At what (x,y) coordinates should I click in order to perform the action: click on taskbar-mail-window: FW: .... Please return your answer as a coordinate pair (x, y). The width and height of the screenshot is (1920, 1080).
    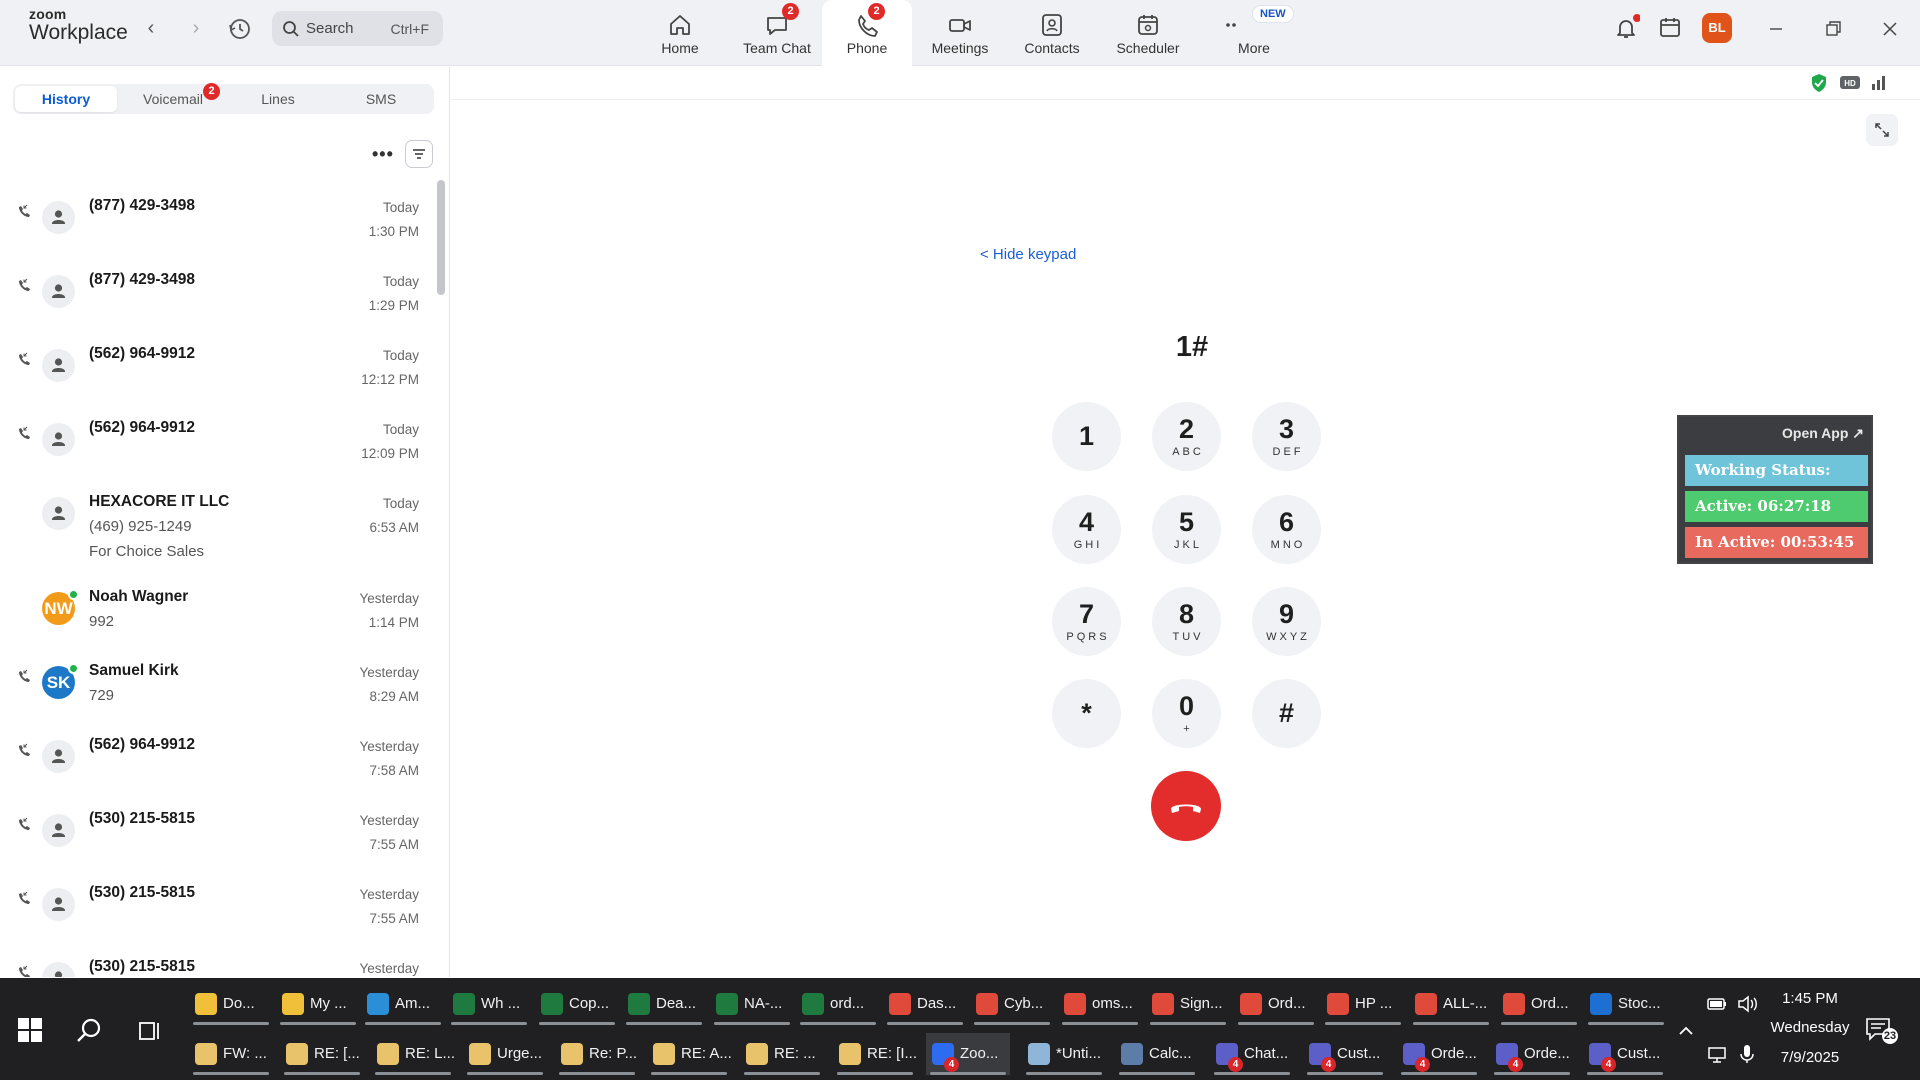
    Looking at the image, I should click on (231, 1054).